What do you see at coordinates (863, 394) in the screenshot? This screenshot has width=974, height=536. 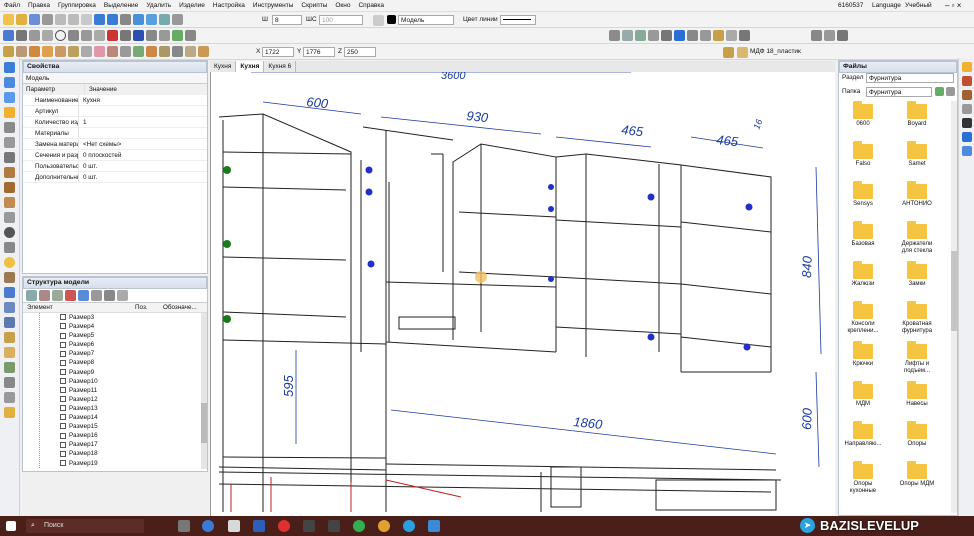 I see `folder-item: МДМ` at bounding box center [863, 394].